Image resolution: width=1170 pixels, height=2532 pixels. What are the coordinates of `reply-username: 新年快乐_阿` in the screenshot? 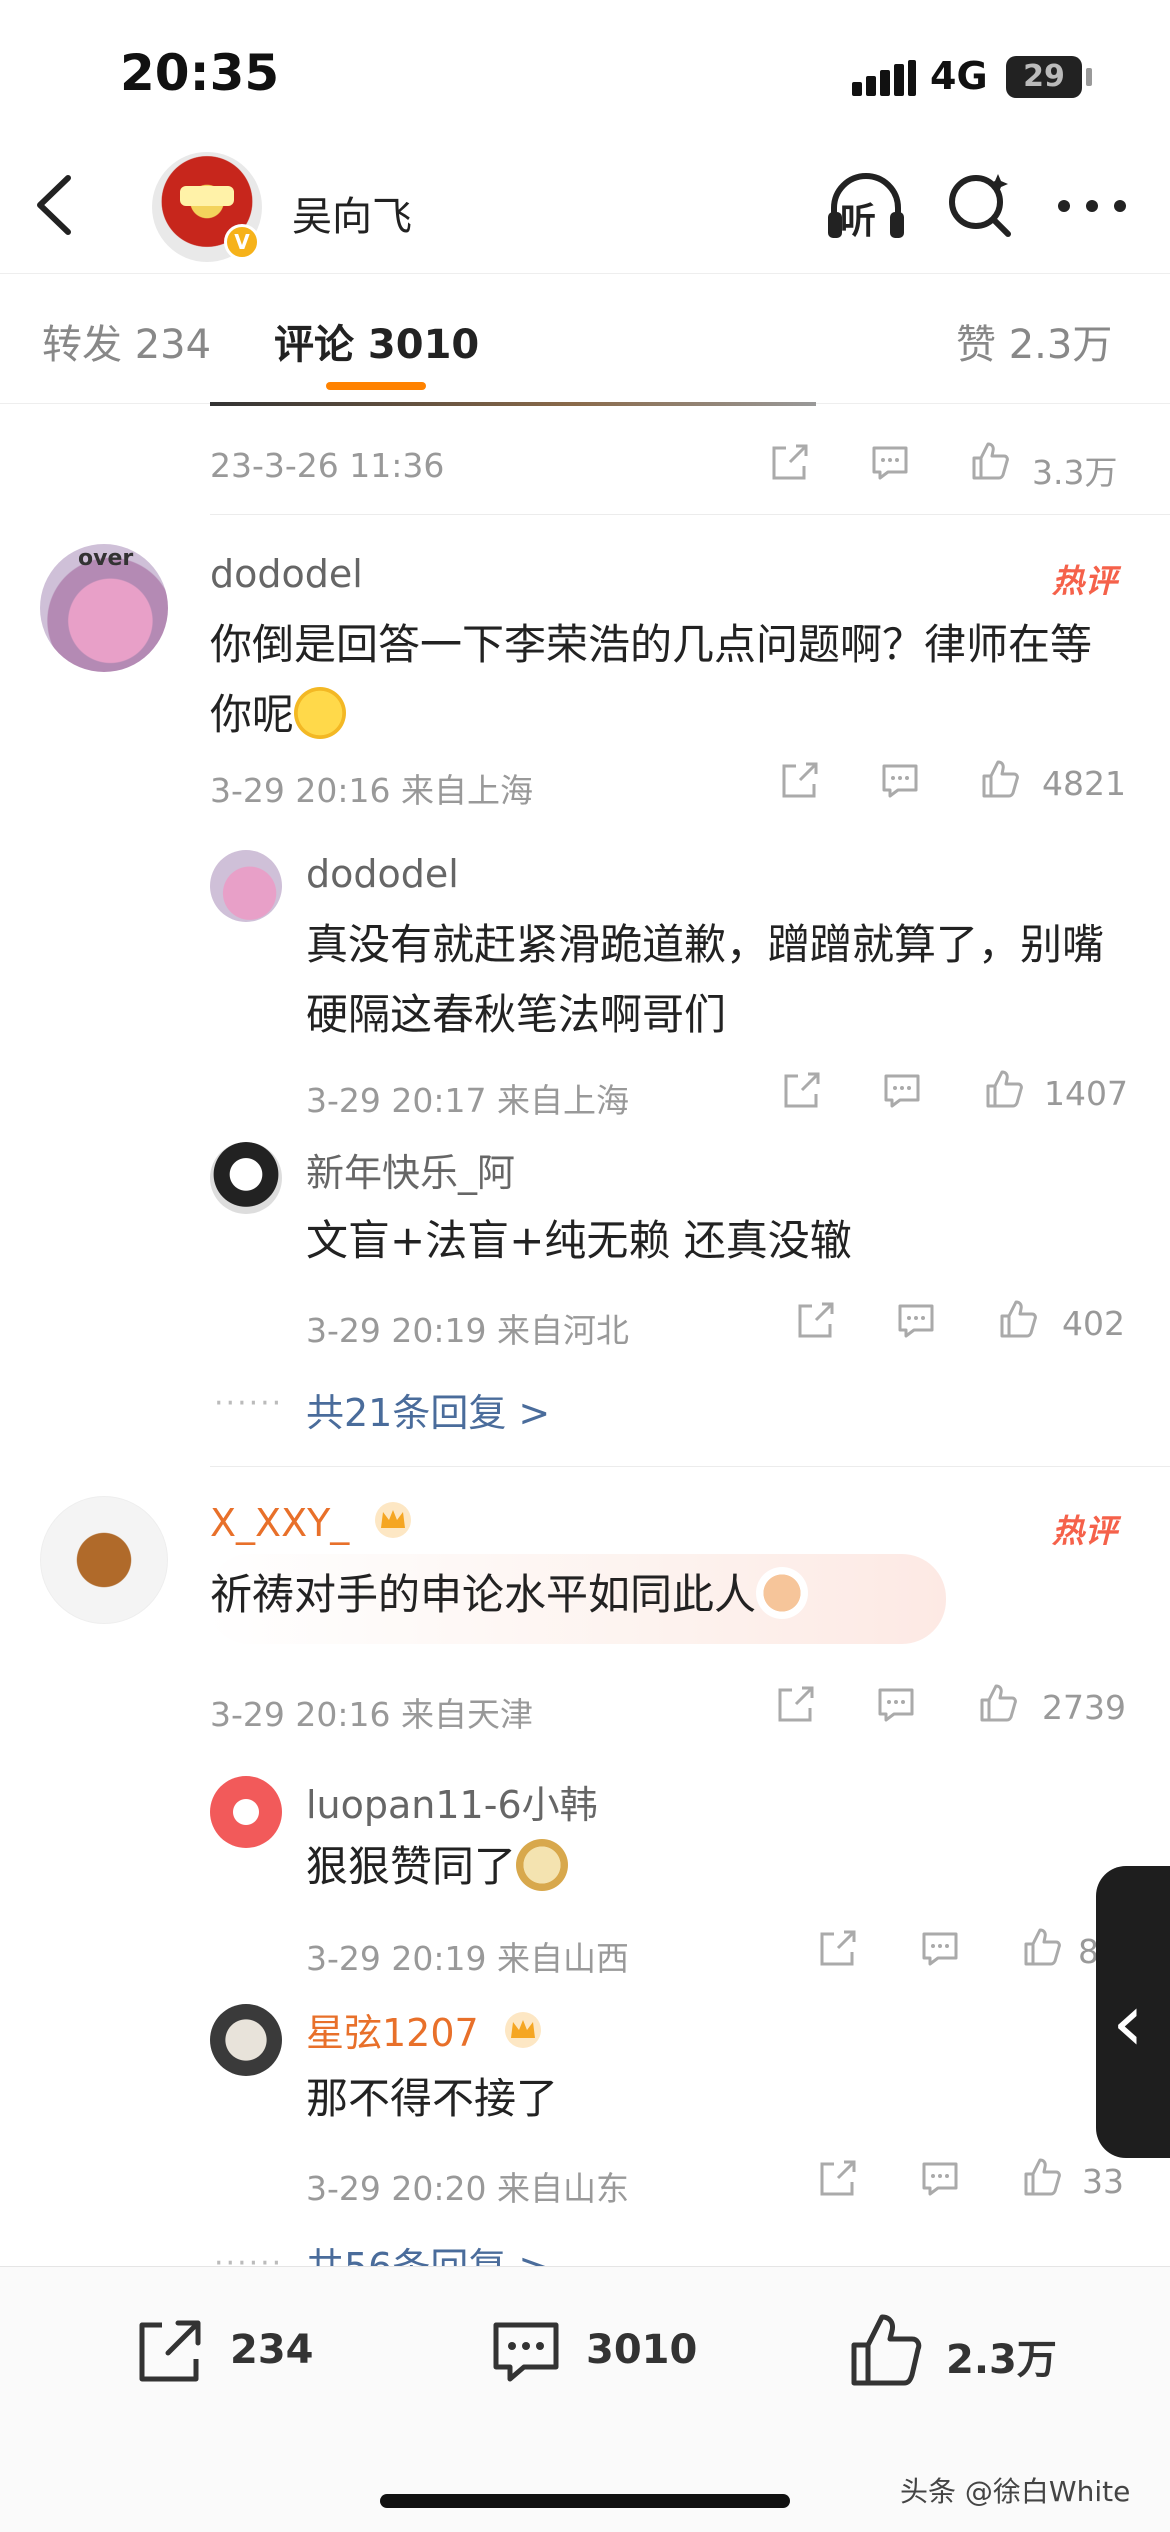 It's located at (410, 1169).